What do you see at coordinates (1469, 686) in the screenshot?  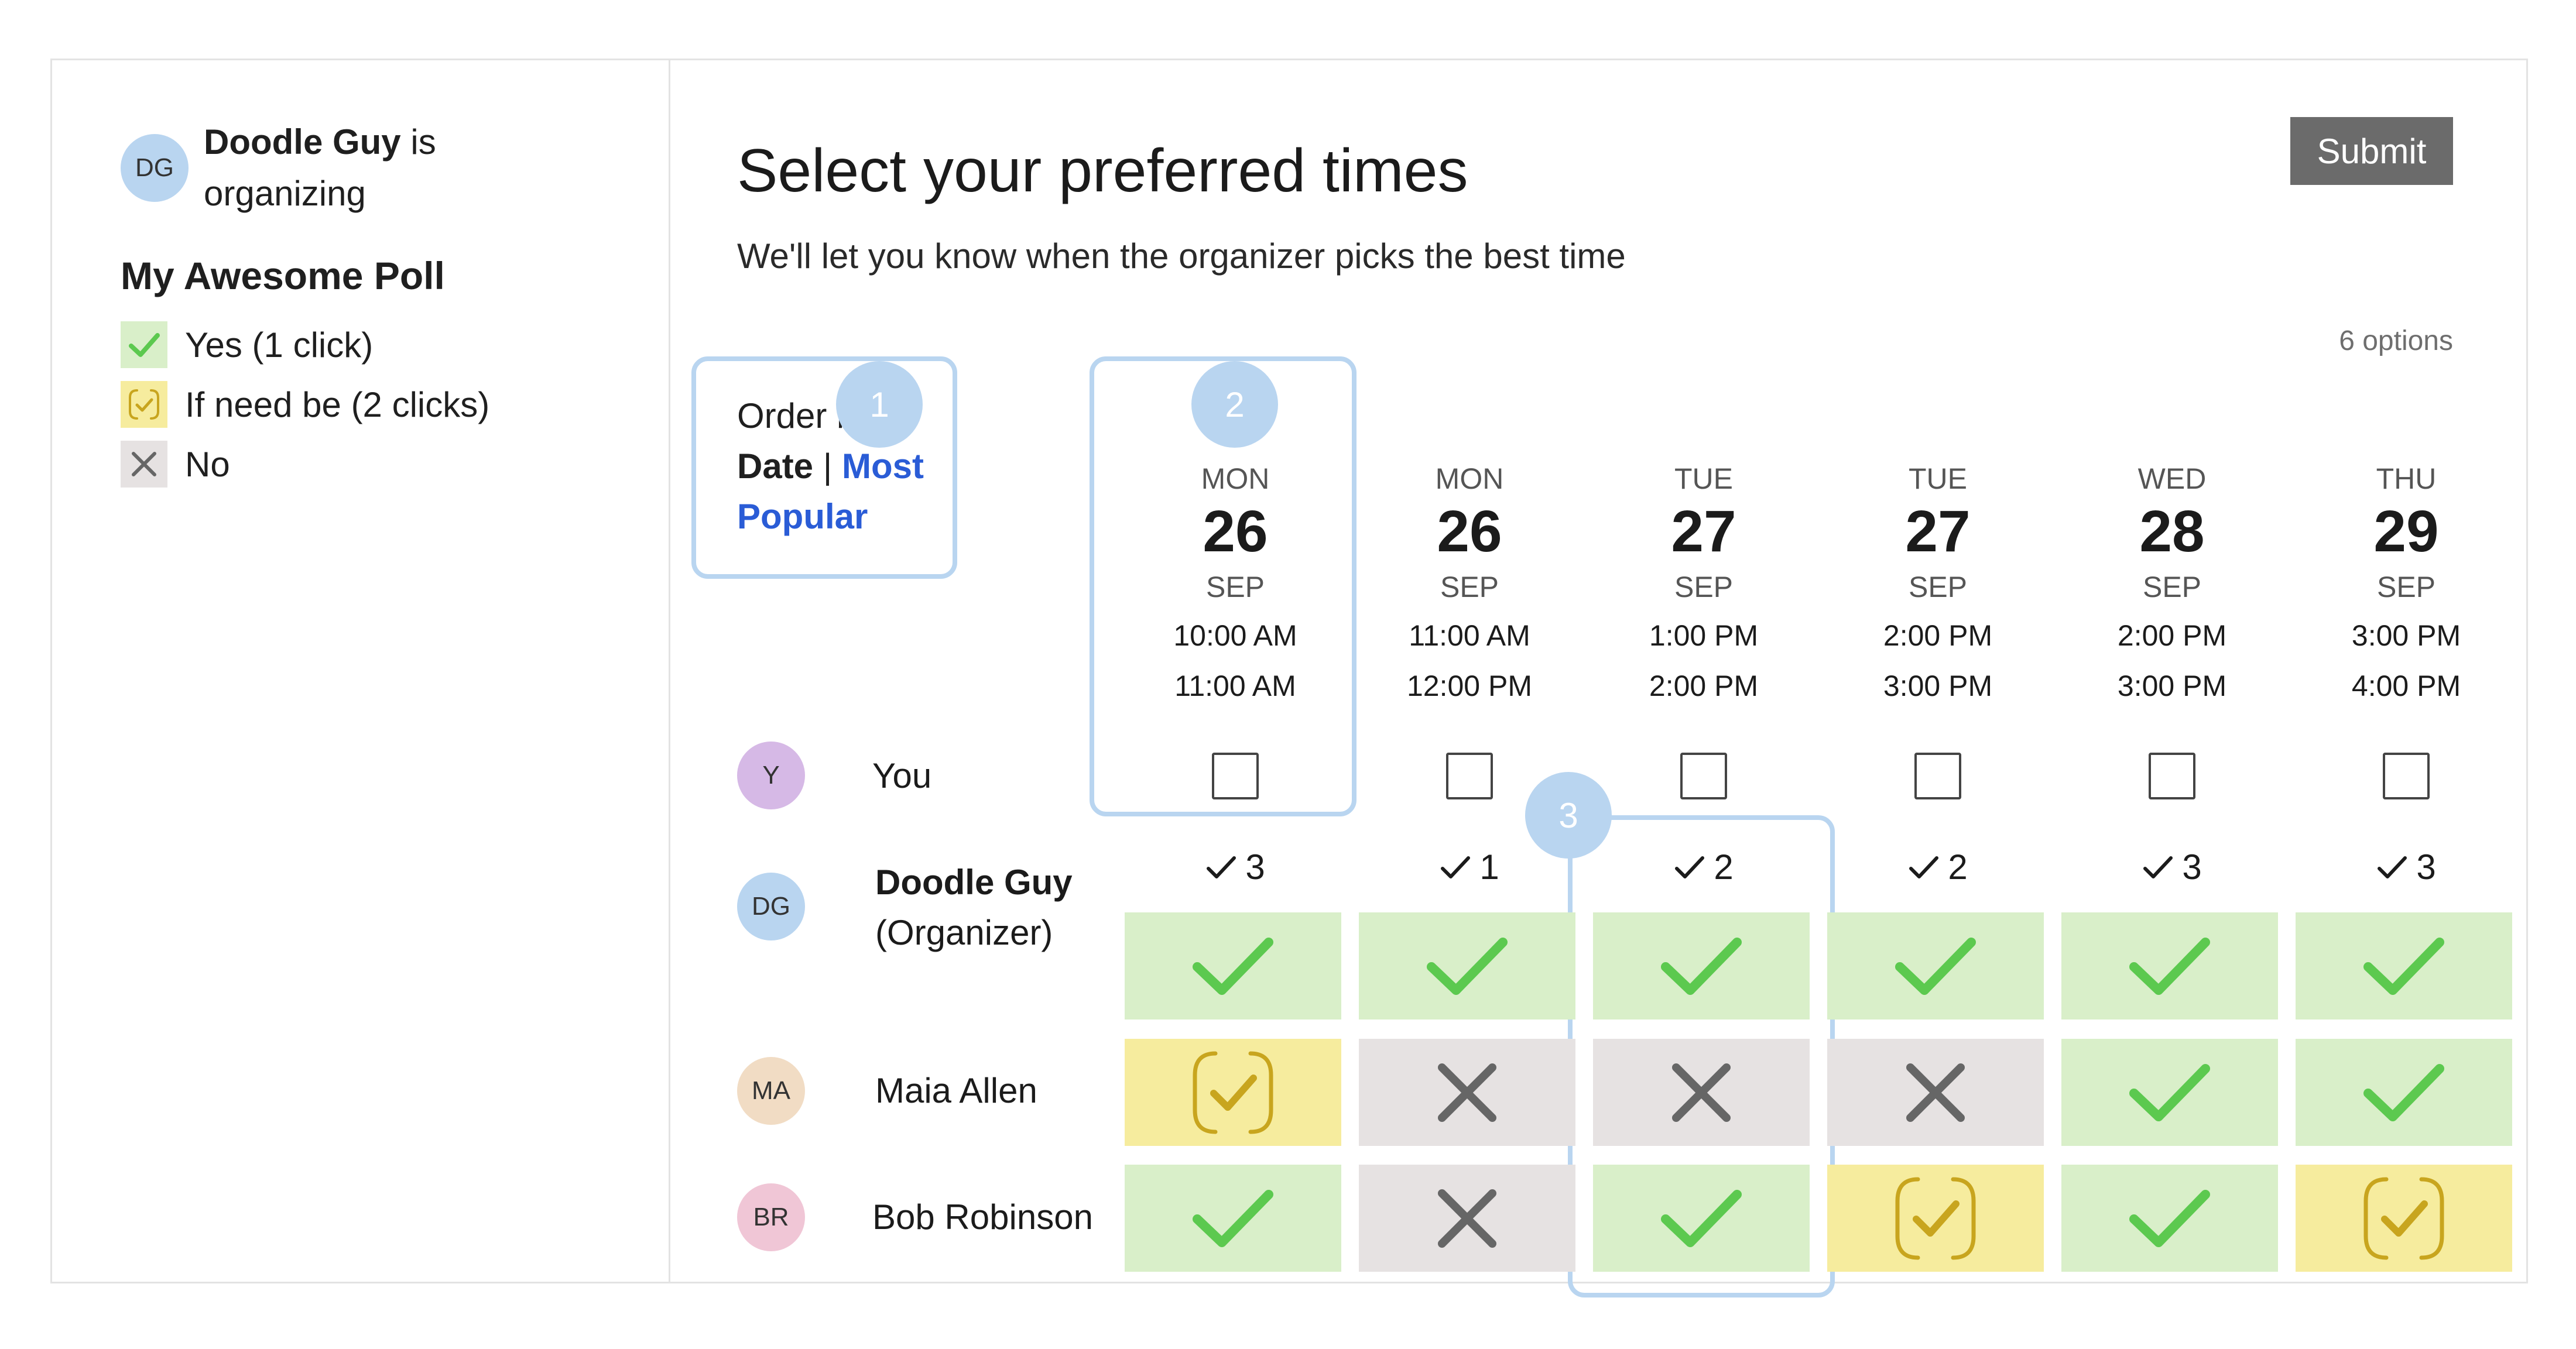 I see `column-end-time: 12:00 PM` at bounding box center [1469, 686].